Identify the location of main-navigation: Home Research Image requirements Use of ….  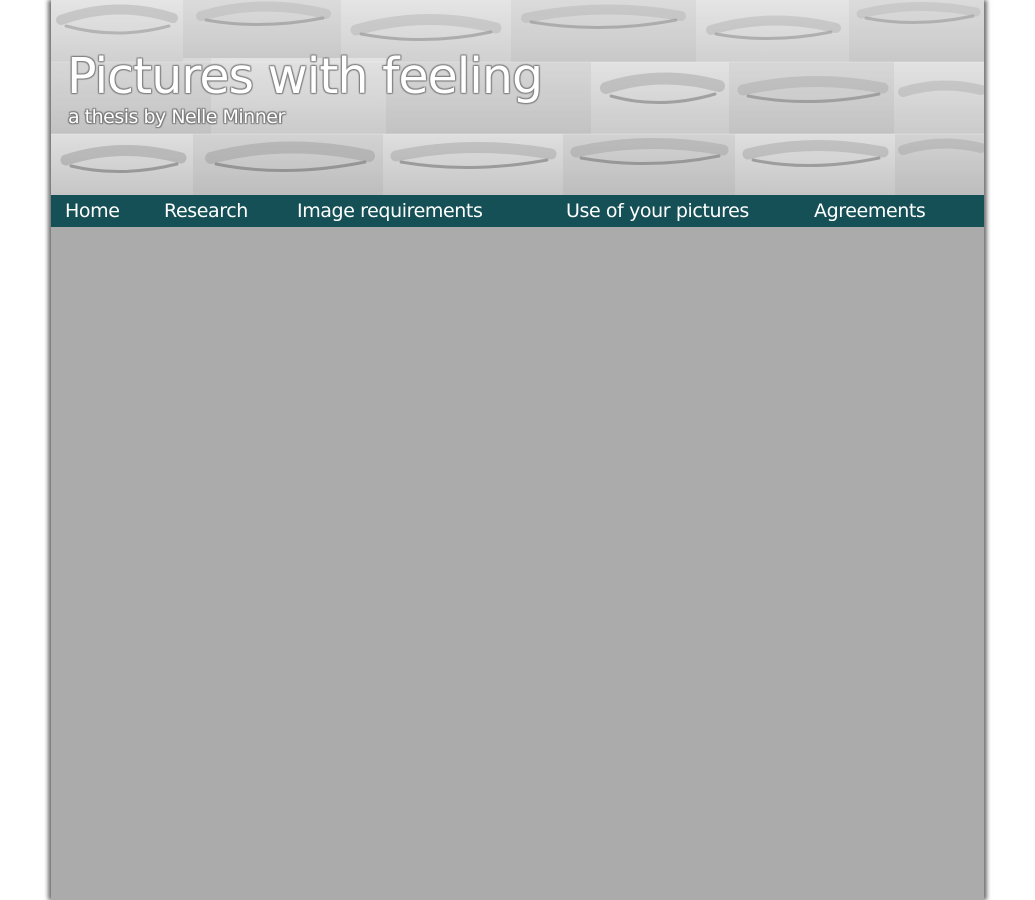
(517, 211).